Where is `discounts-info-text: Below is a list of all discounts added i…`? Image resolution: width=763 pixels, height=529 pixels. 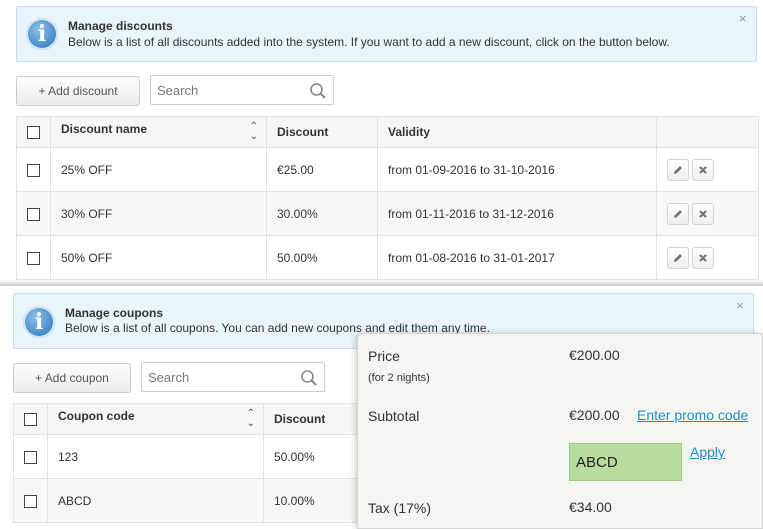 discounts-info-text: Below is a list of all discounts added i… is located at coordinates (369, 42).